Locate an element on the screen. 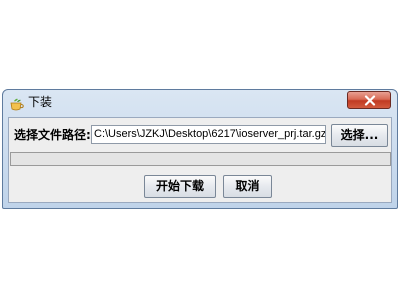 The width and height of the screenshot is (400, 300). window-title: 下装 is located at coordinates (40, 102).